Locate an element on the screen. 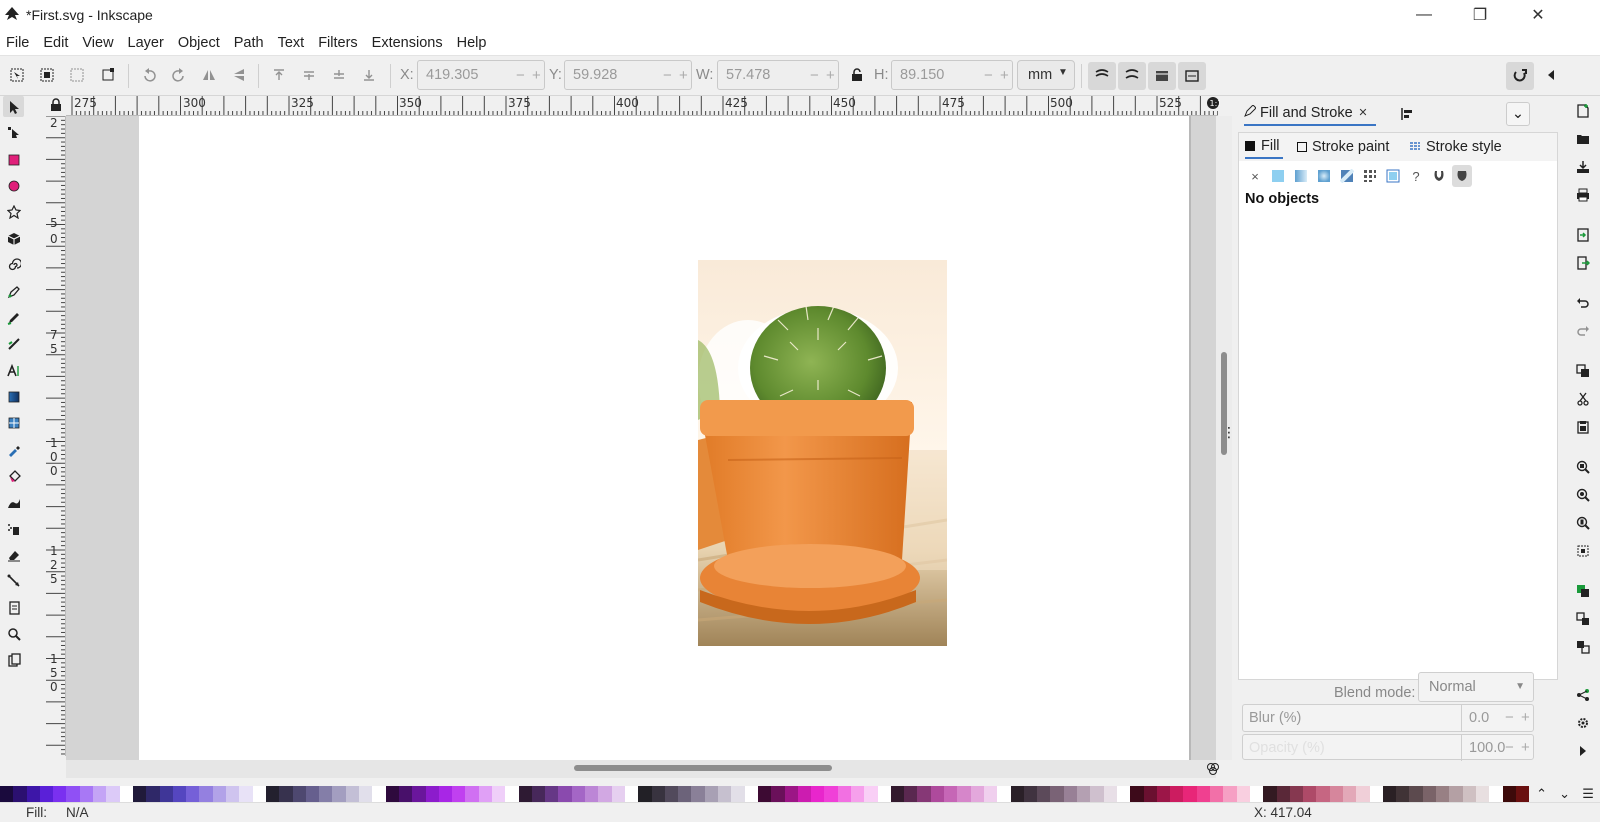 This screenshot has width=1600, height=822. eraser-tool-icon is located at coordinates (13, 554).